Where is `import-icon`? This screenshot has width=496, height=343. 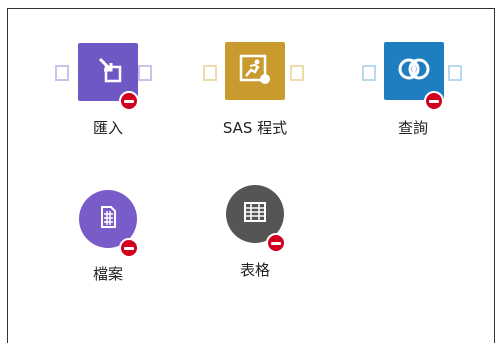
import-icon is located at coordinates (108, 72).